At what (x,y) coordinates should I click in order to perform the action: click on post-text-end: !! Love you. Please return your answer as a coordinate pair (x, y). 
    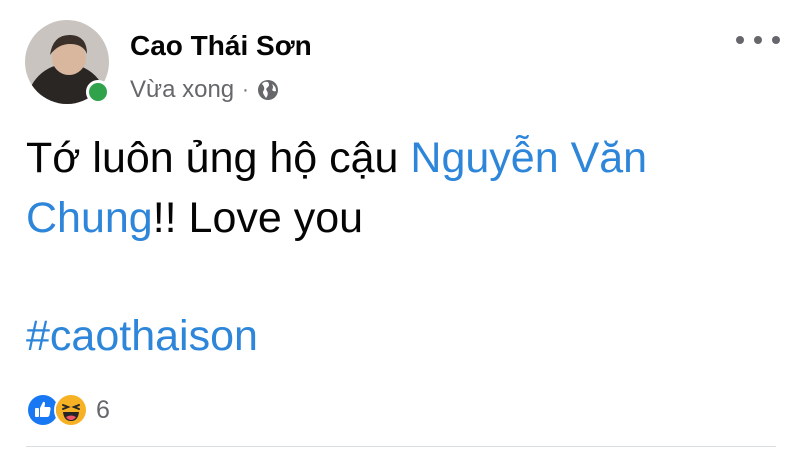
    Looking at the image, I should click on (258, 218).